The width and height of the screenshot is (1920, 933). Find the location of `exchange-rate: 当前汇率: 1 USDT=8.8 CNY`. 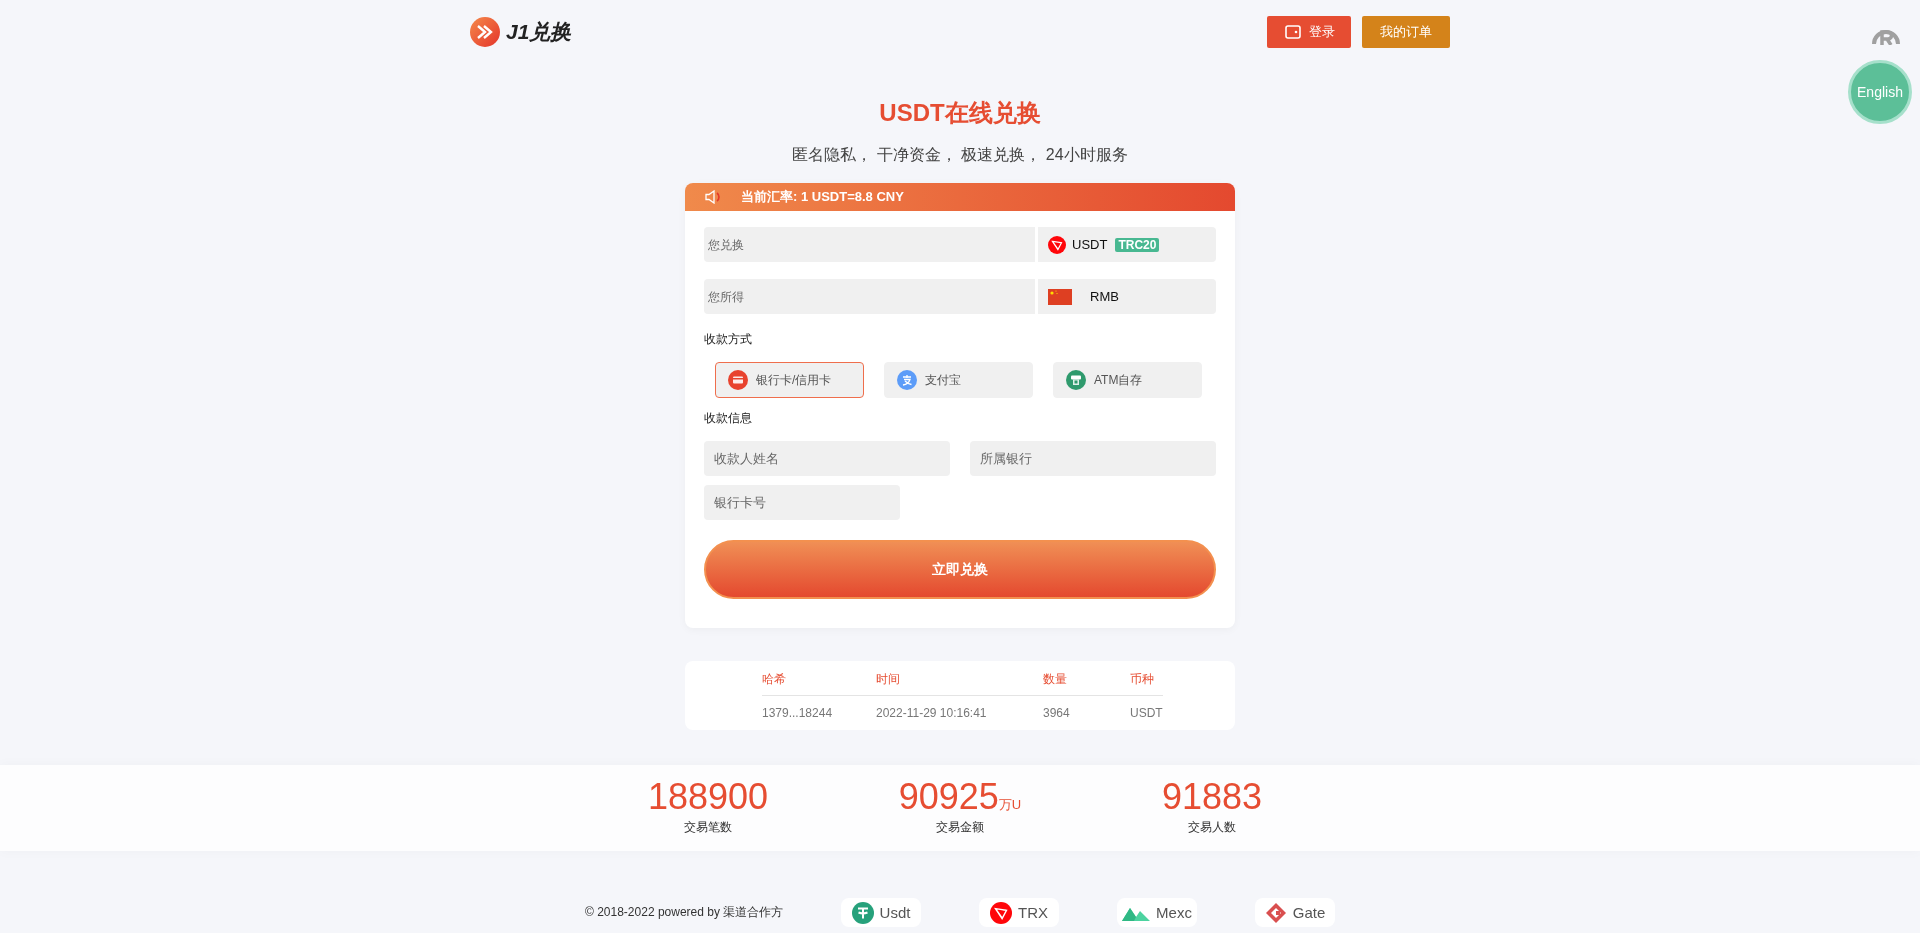

exchange-rate: 当前汇率: 1 USDT=8.8 CNY is located at coordinates (822, 197).